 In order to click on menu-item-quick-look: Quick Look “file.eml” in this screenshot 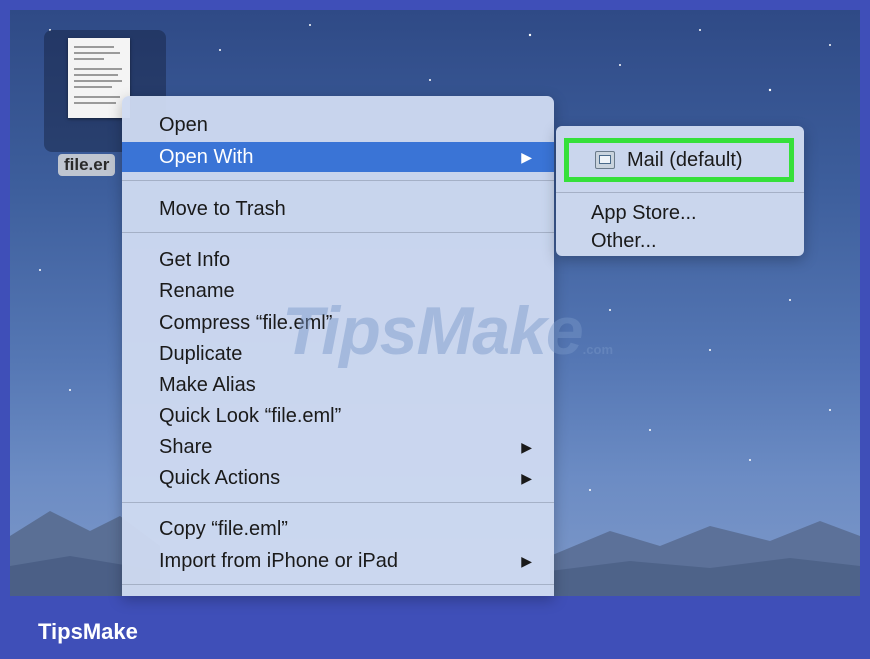, I will do `click(338, 416)`.